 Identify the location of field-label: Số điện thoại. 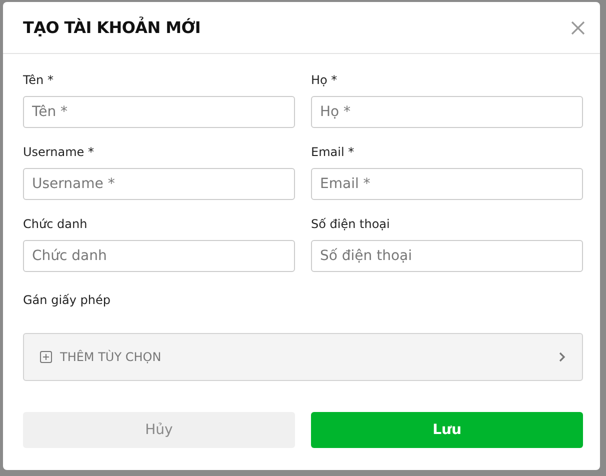
(351, 224).